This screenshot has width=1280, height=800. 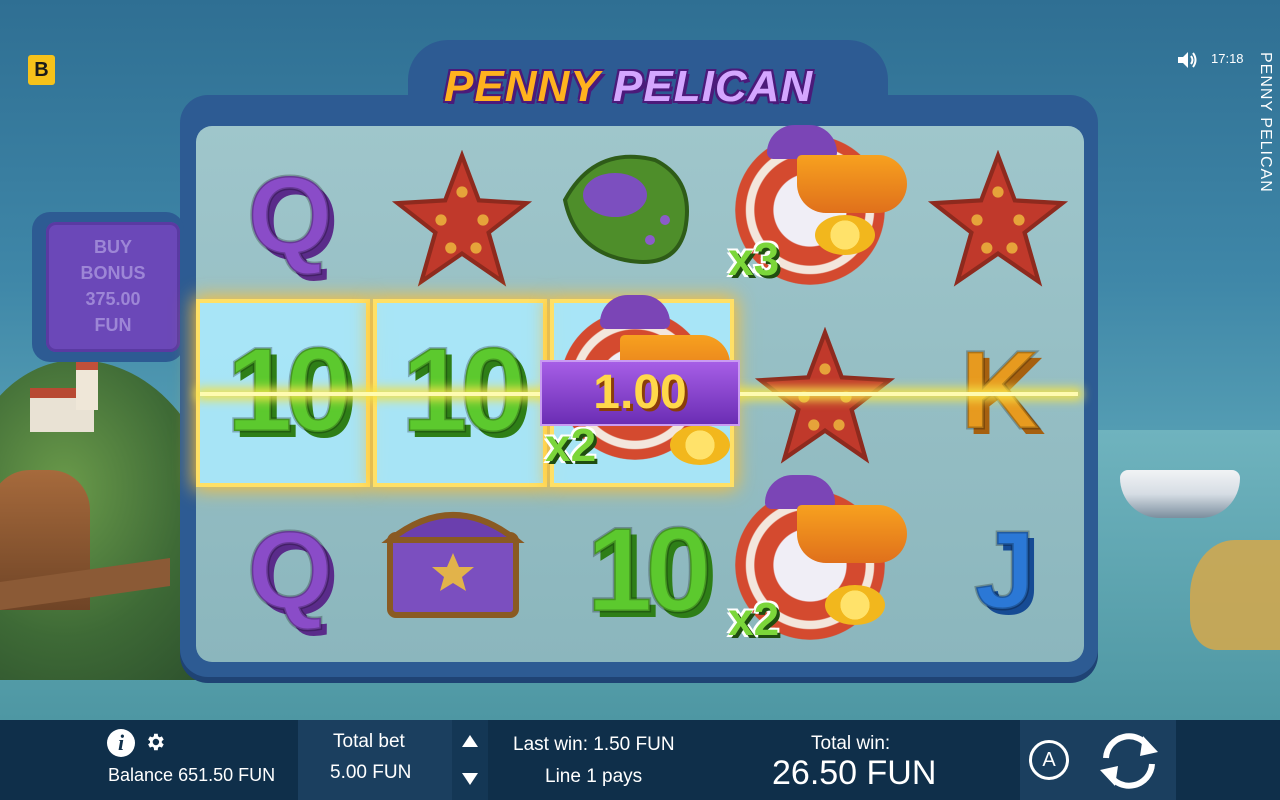 What do you see at coordinates (112, 247) in the screenshot?
I see `buy-bonus-line1: BUY` at bounding box center [112, 247].